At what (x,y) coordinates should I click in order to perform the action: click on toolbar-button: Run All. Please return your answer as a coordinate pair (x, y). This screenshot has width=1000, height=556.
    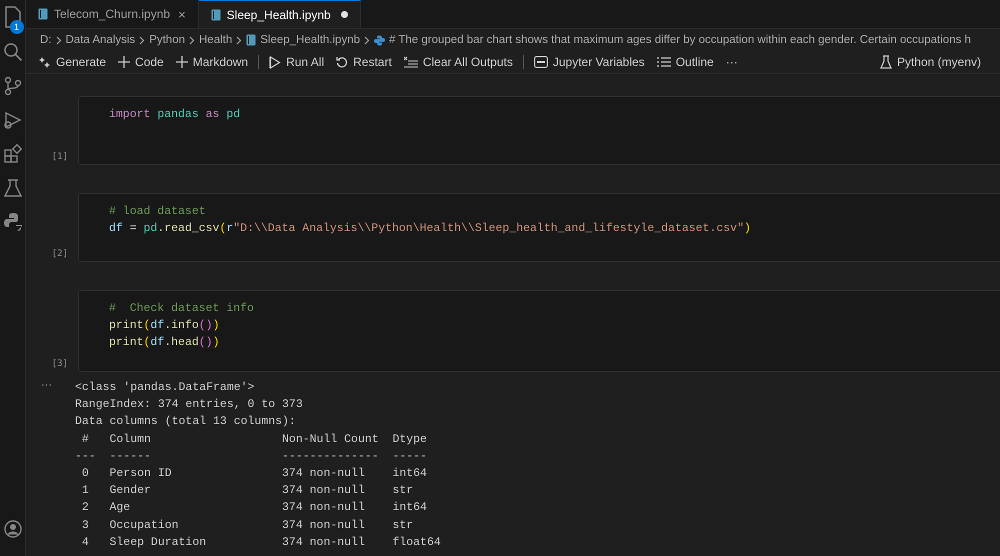
    Looking at the image, I should click on (297, 62).